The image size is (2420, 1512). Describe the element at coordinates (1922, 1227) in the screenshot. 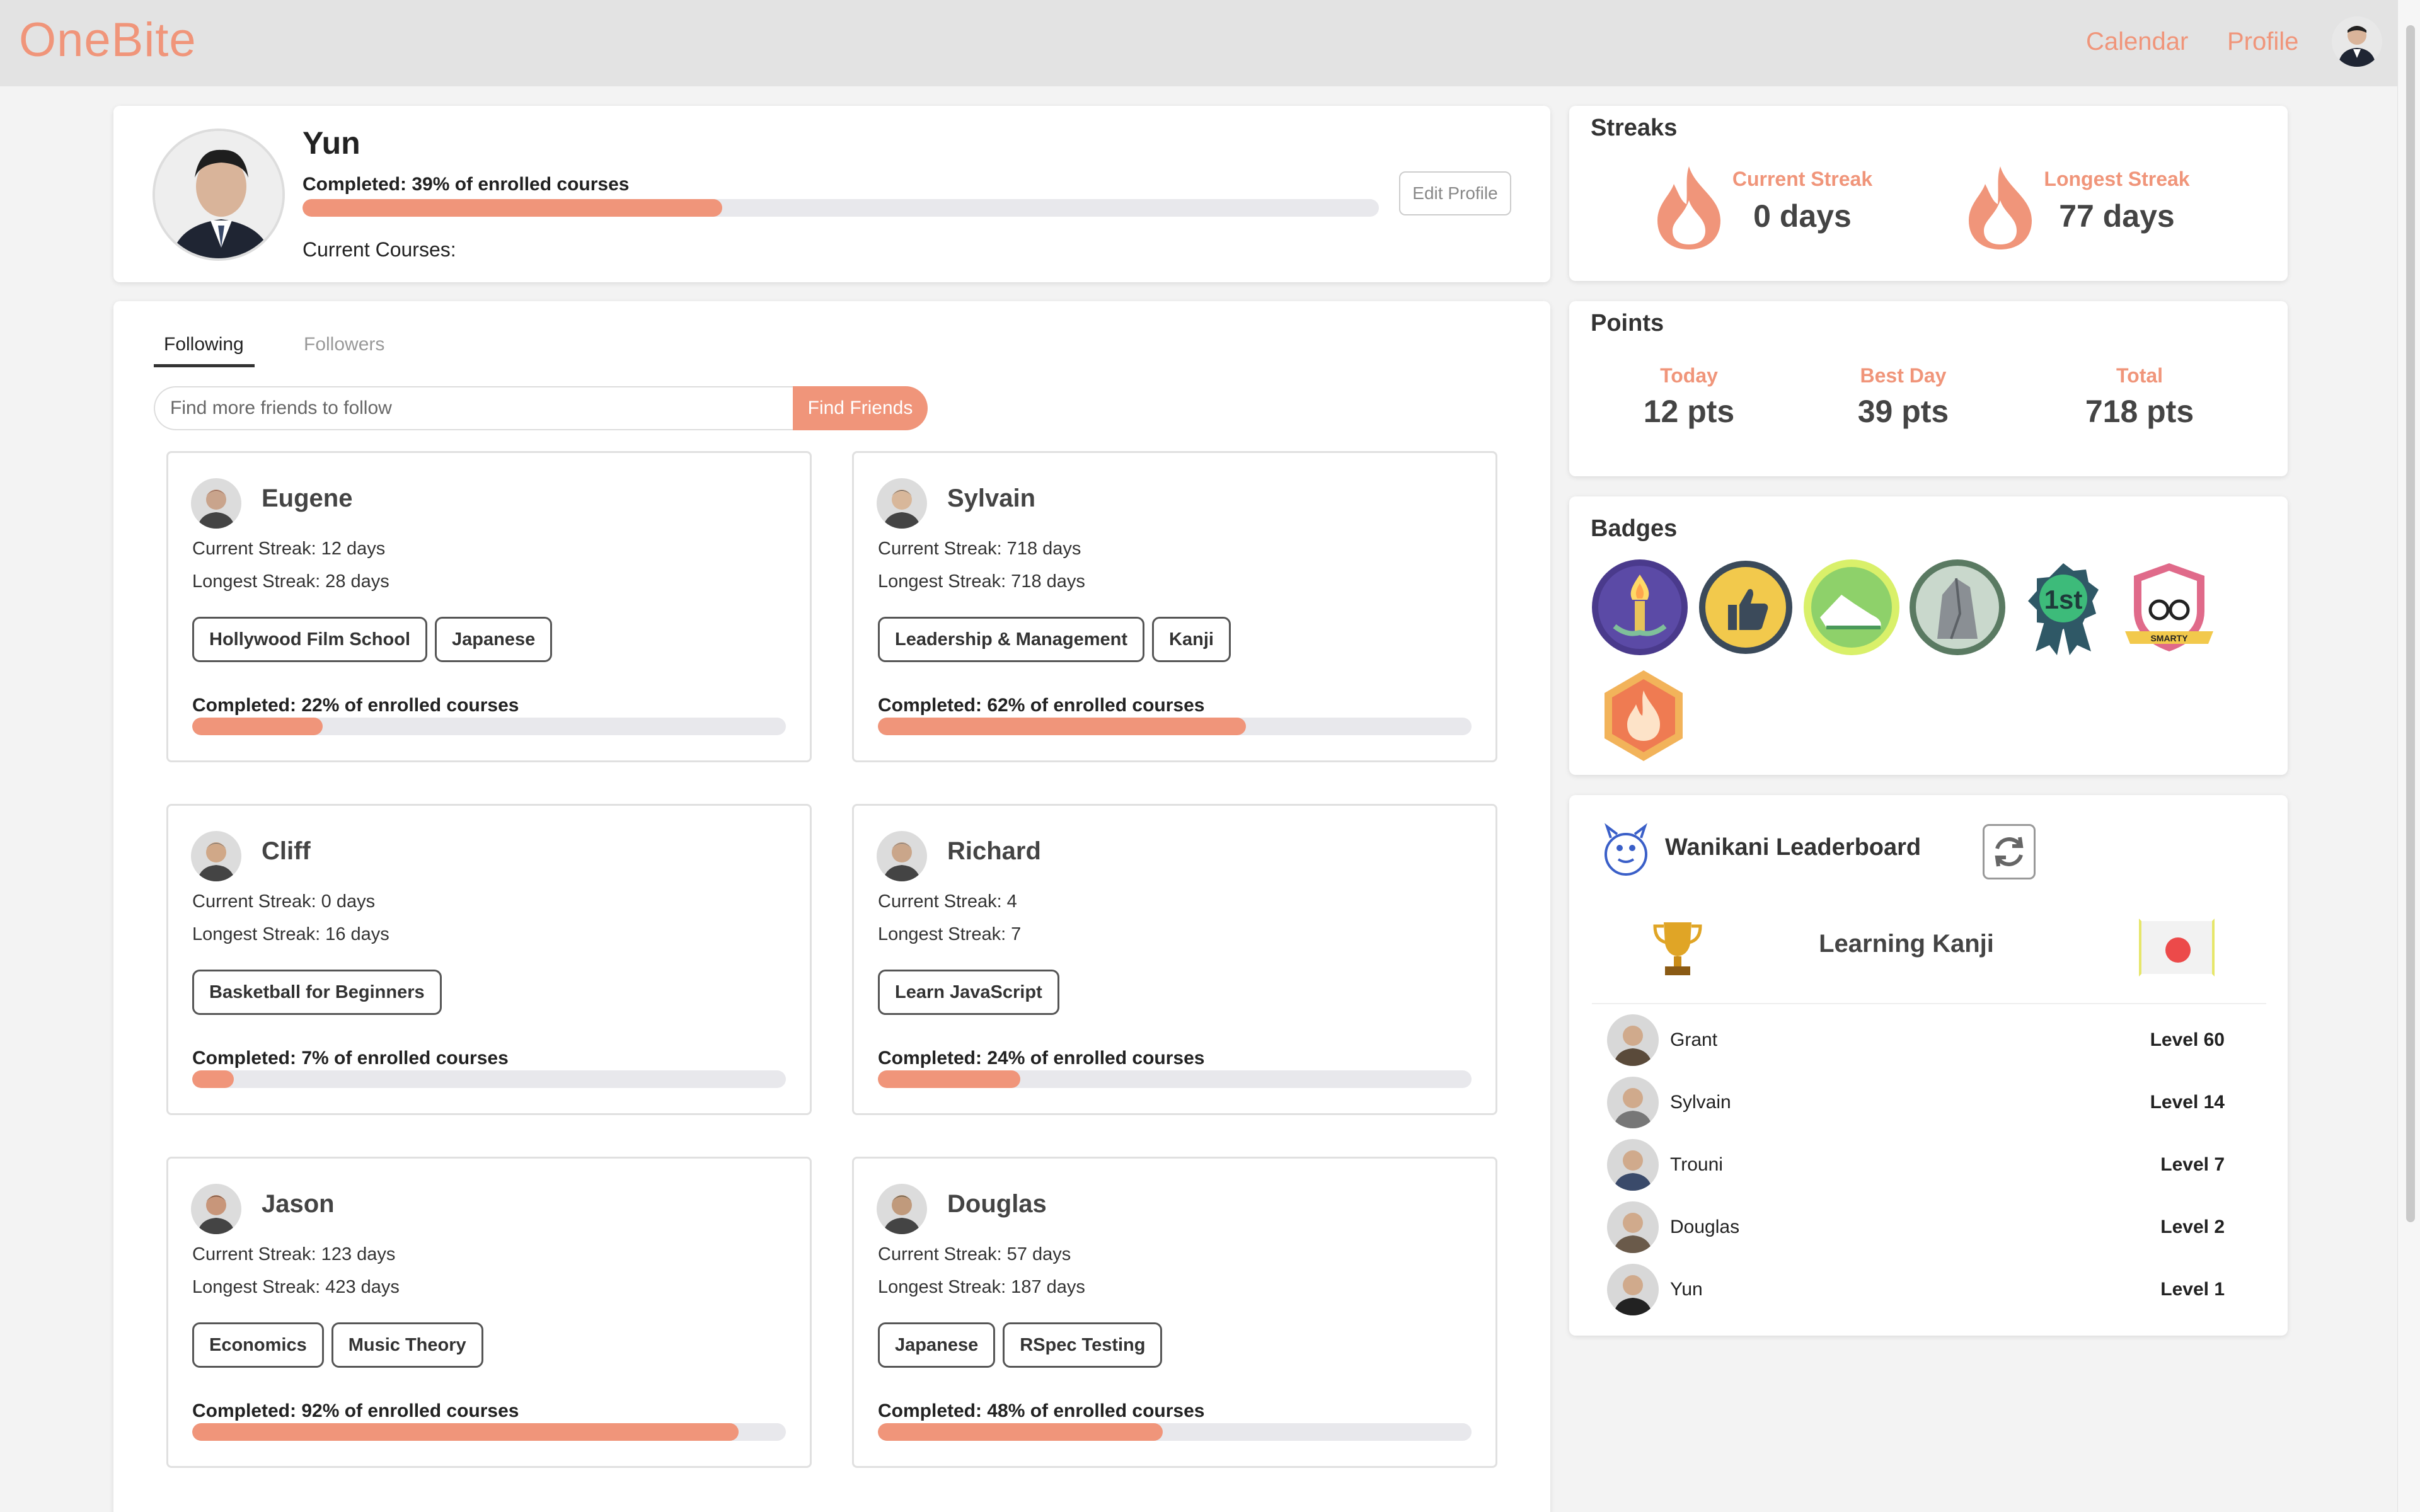

I see `leaderboard-row: Douglas Level 2` at that location.